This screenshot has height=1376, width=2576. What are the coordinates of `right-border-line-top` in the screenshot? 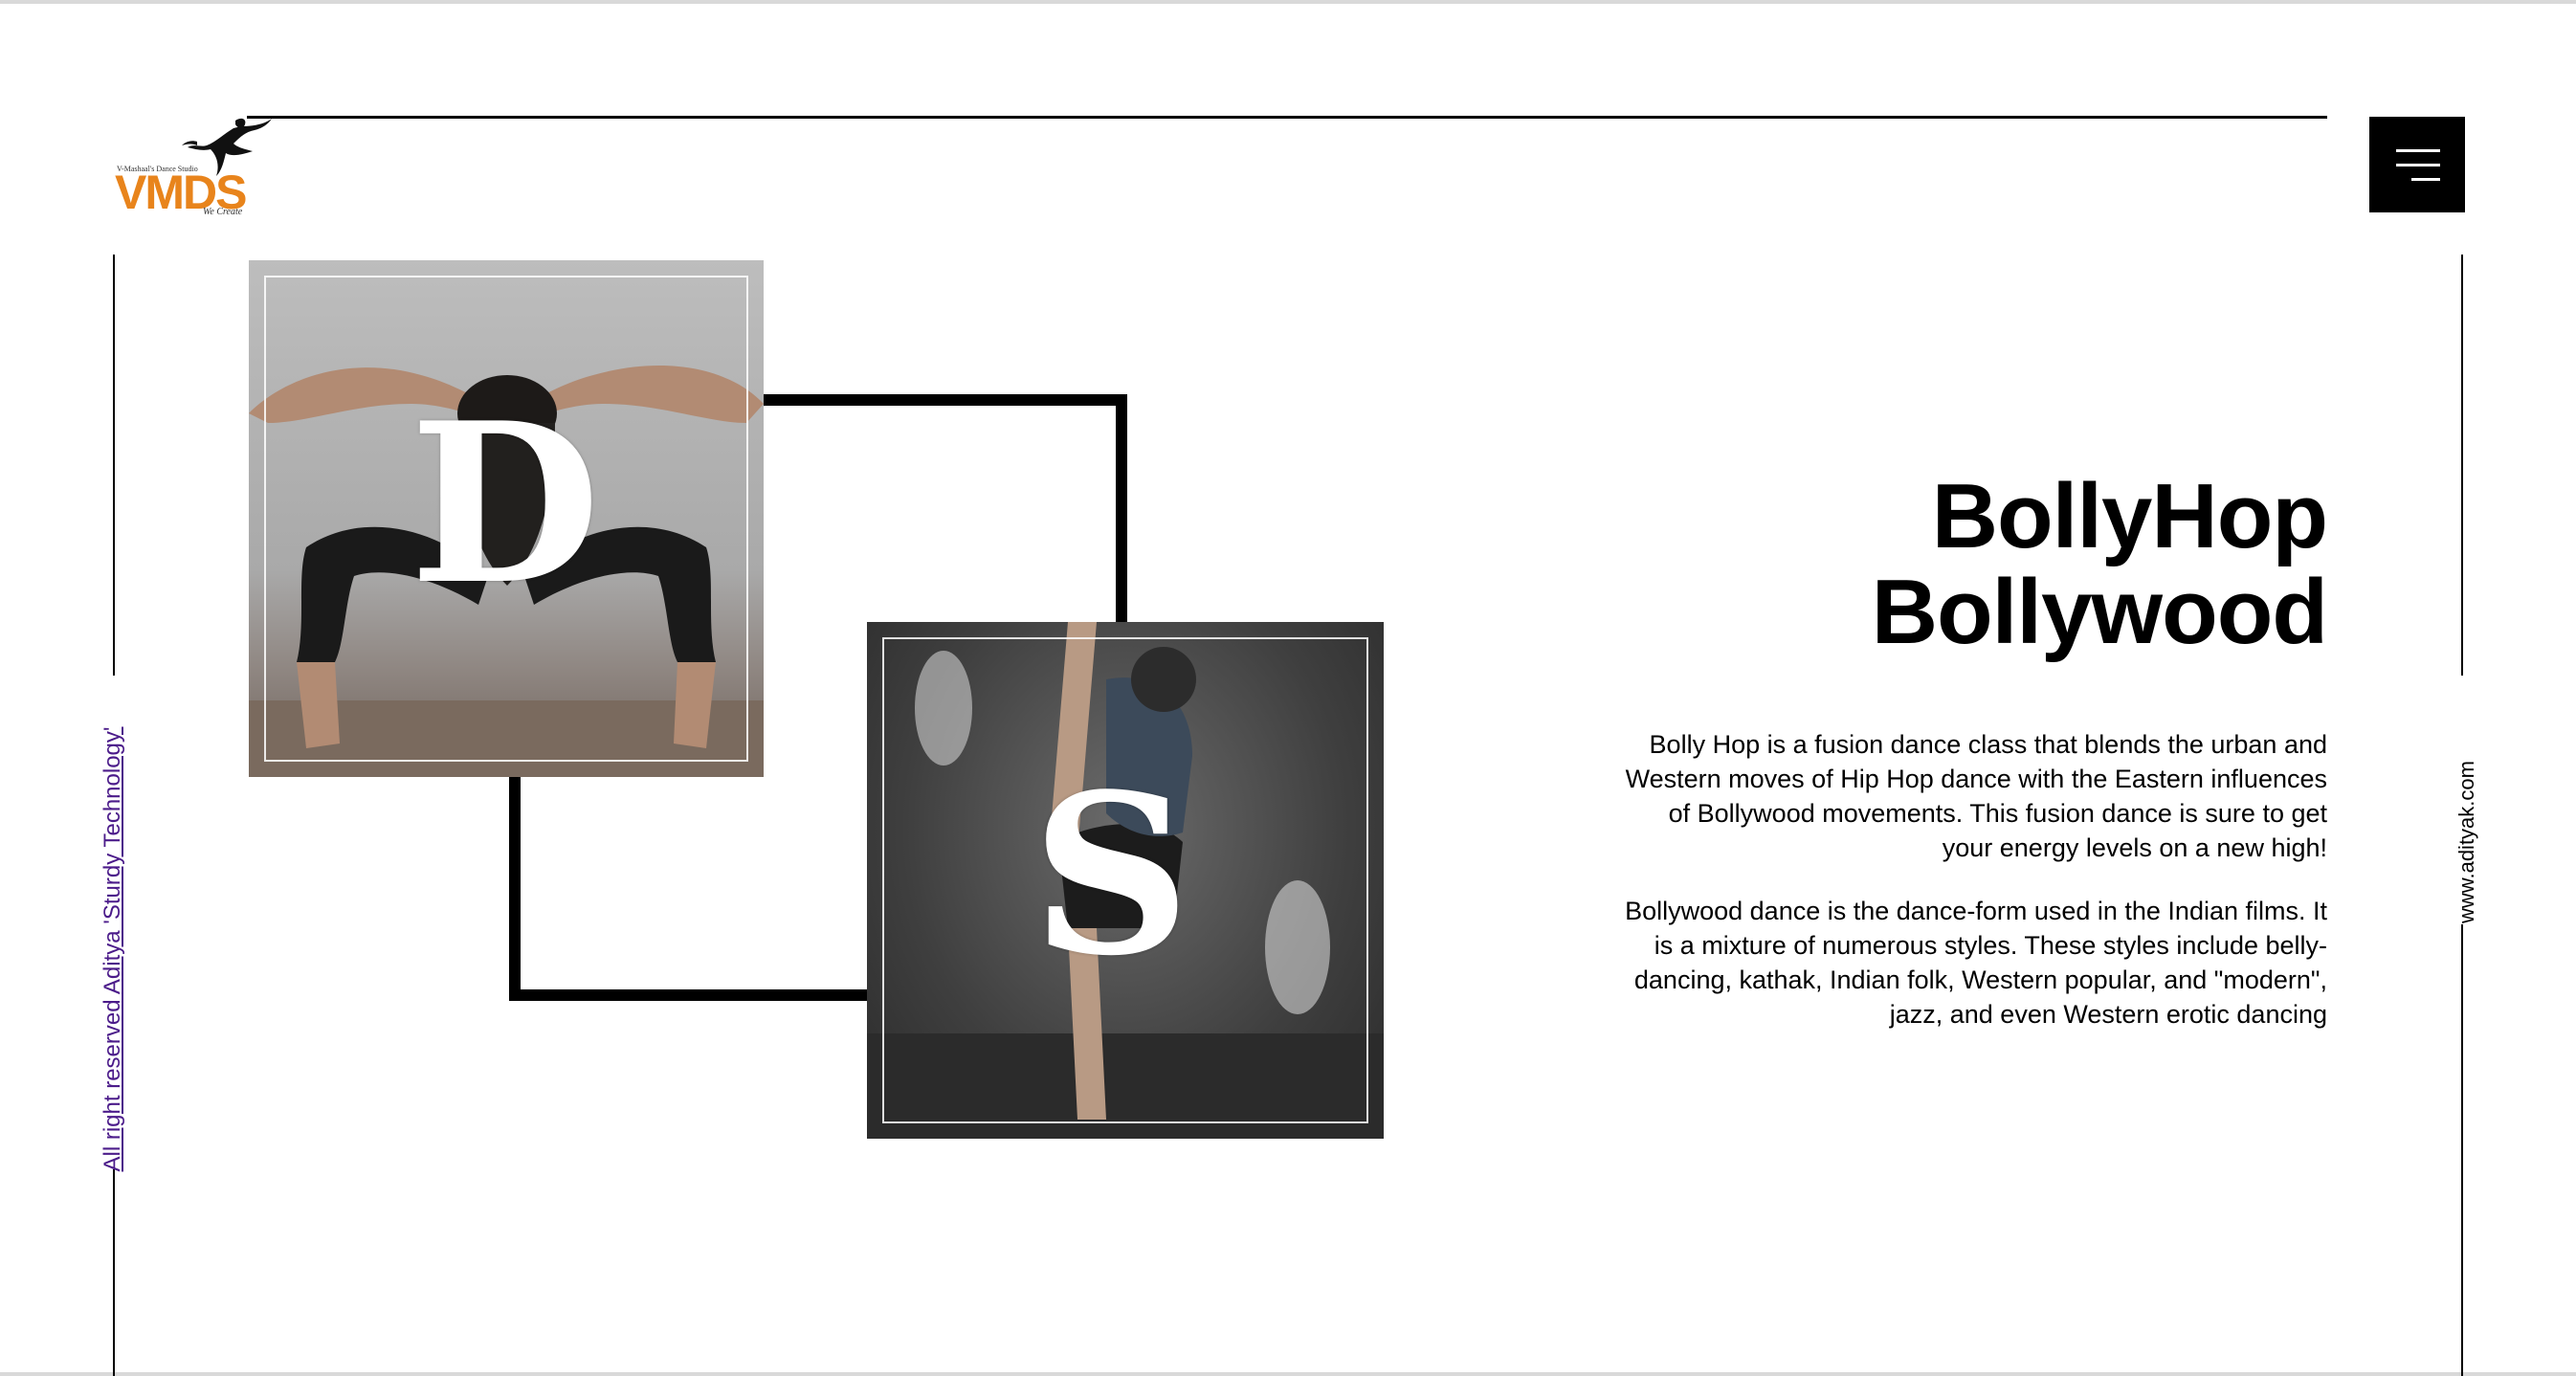 It's located at (2462, 465).